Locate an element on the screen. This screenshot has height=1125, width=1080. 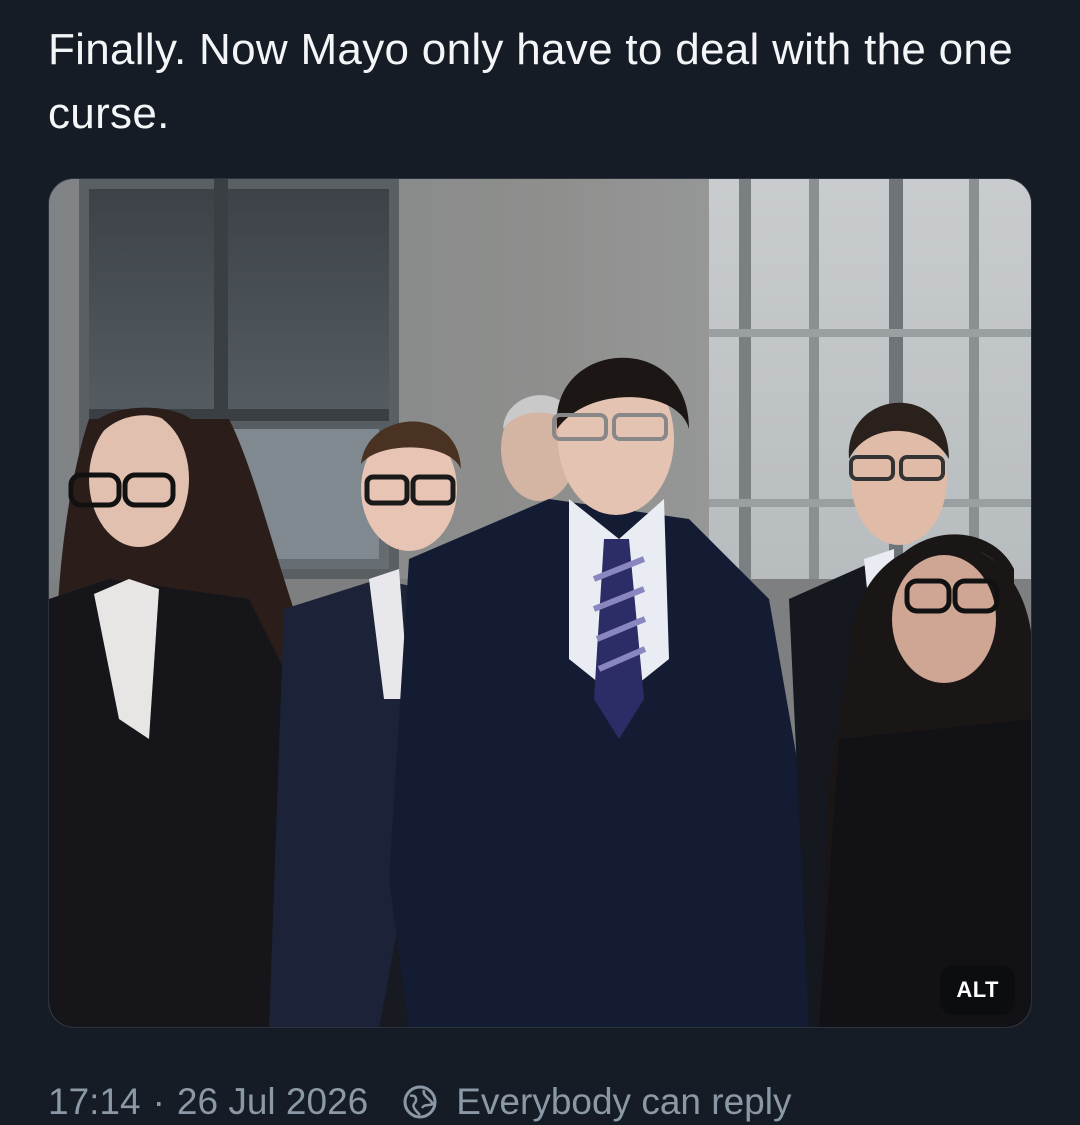
post-date: 26 Jul 2026 is located at coordinates (272, 1102).